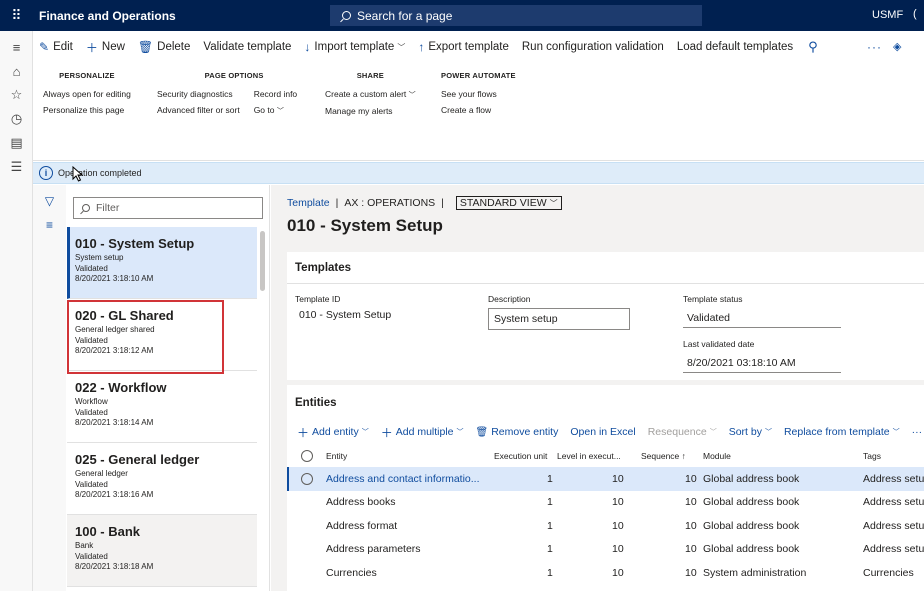 Image resolution: width=924 pixels, height=591 pixels. I want to click on breadcrumb-template-link: Template, so click(308, 203).